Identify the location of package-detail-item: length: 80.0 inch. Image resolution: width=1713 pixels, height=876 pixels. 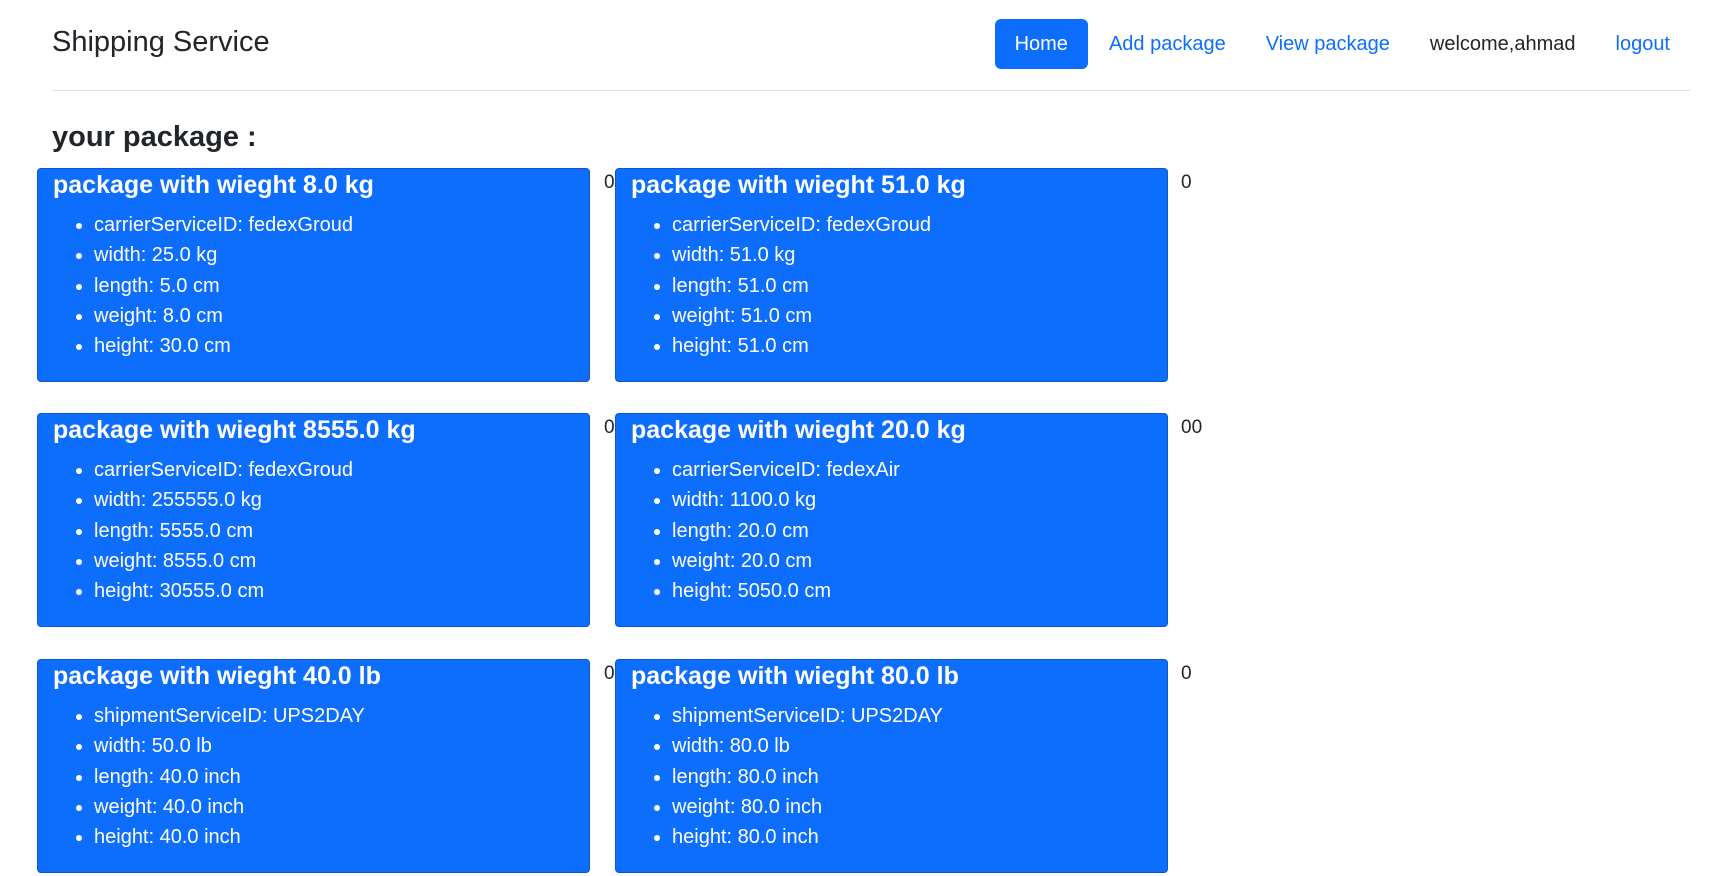
(919, 777).